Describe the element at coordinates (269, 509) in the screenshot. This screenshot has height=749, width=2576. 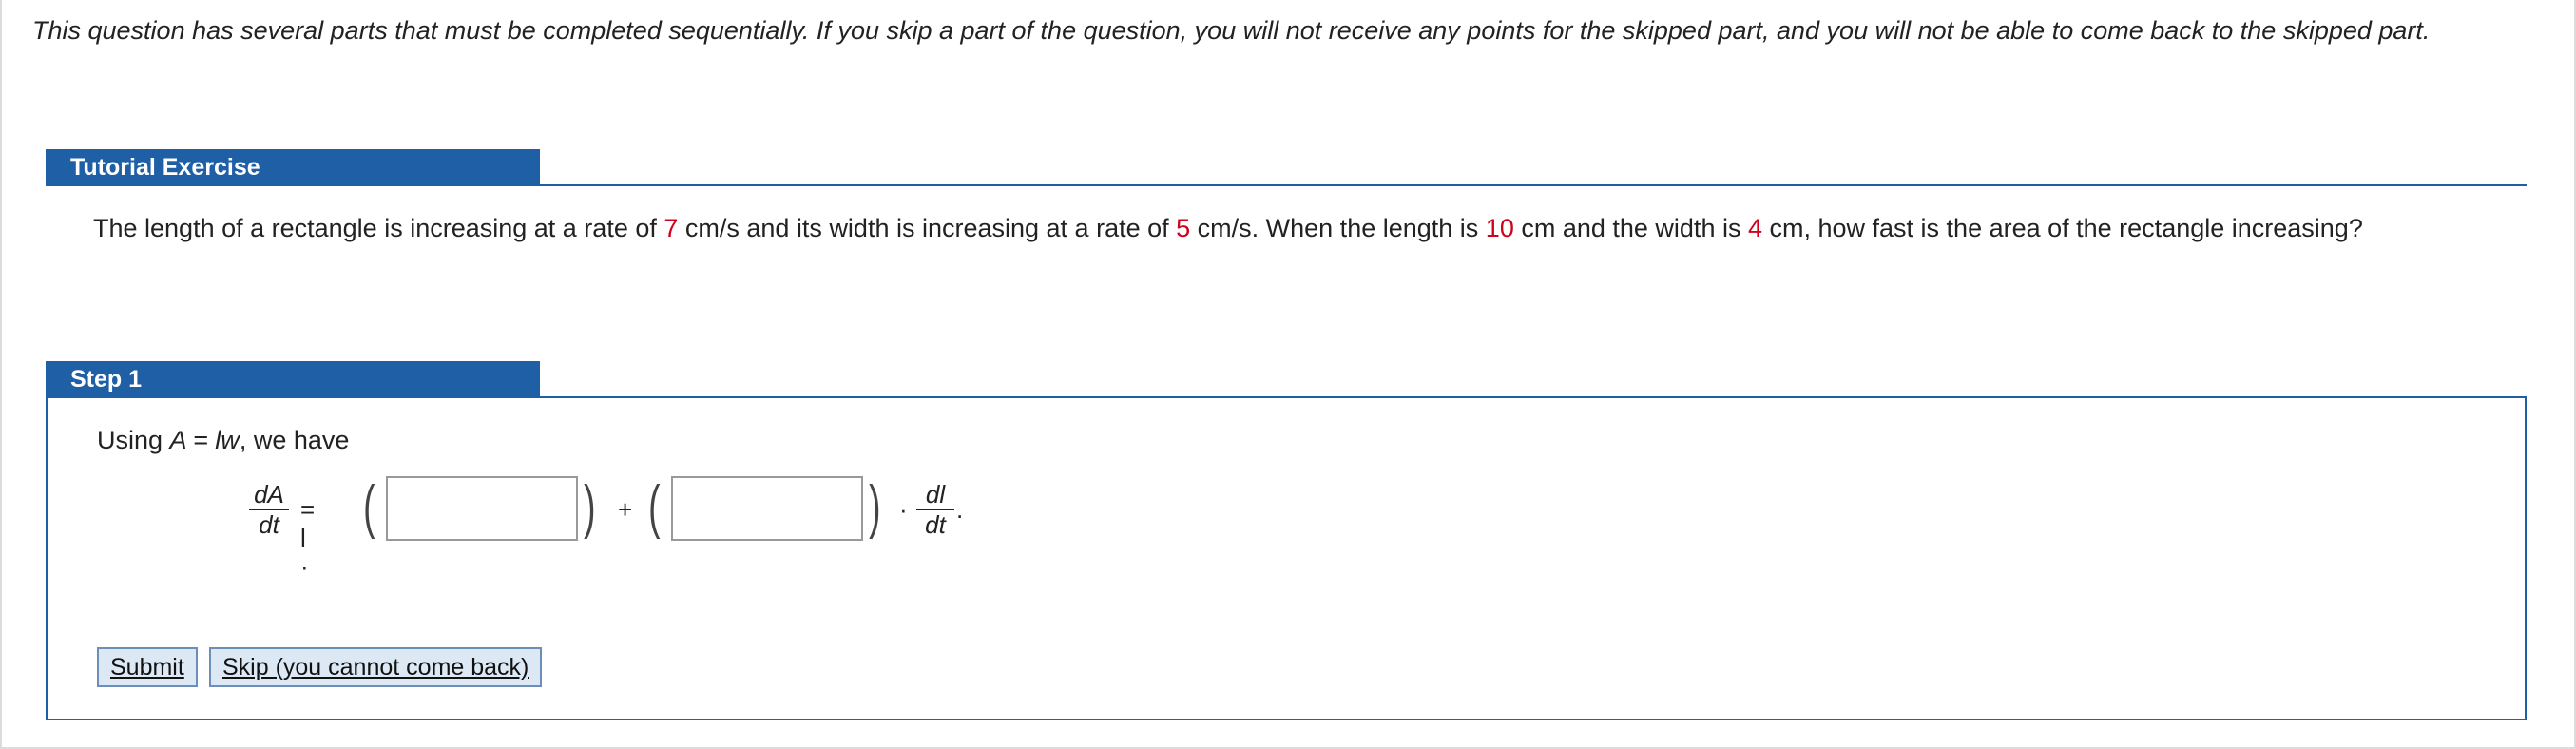
I see `dA-dt-fraction: dA dt` at that location.